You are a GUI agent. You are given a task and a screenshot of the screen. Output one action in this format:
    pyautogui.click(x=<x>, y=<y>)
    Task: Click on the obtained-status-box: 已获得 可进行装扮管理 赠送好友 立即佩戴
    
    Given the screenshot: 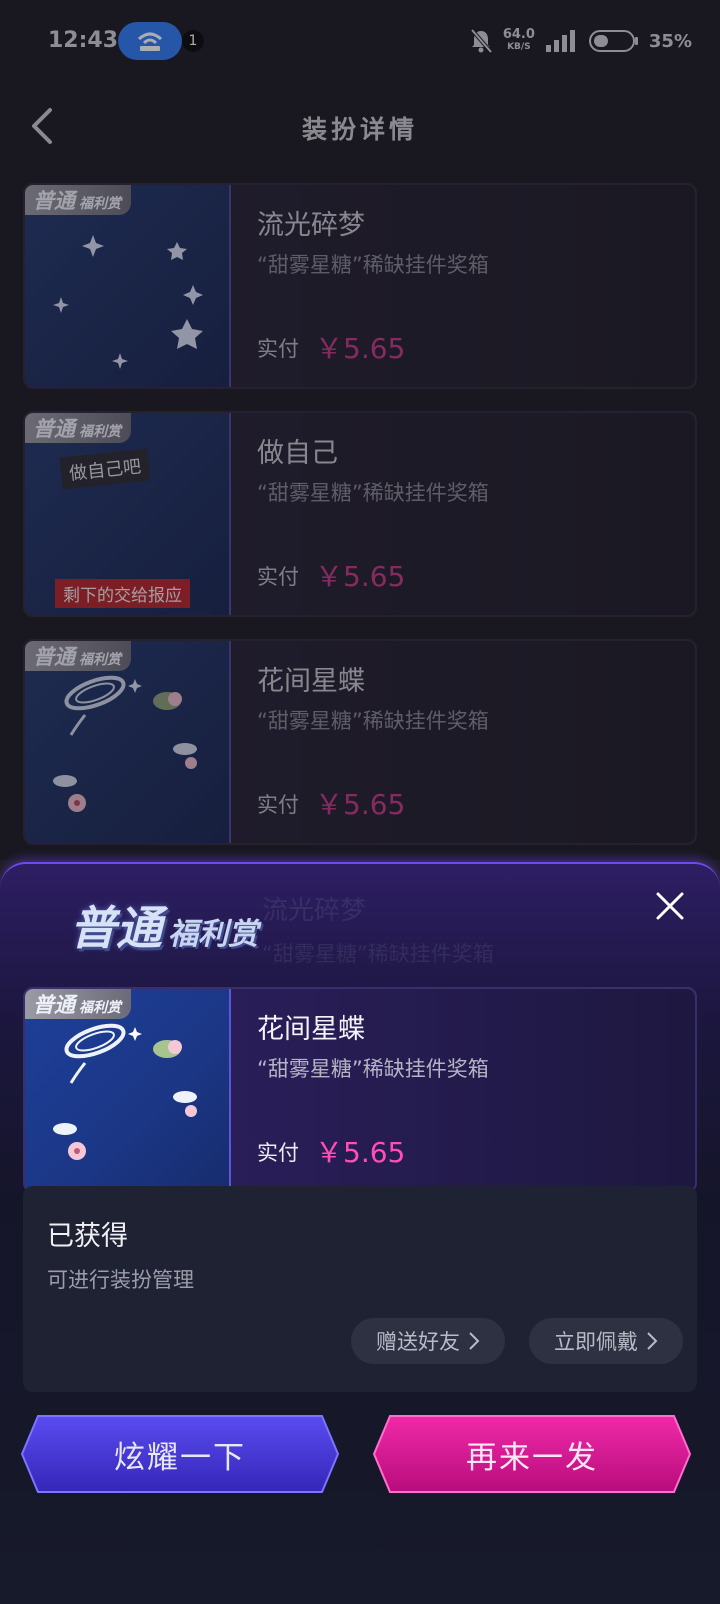 What is the action you would take?
    pyautogui.click(x=360, y=1289)
    